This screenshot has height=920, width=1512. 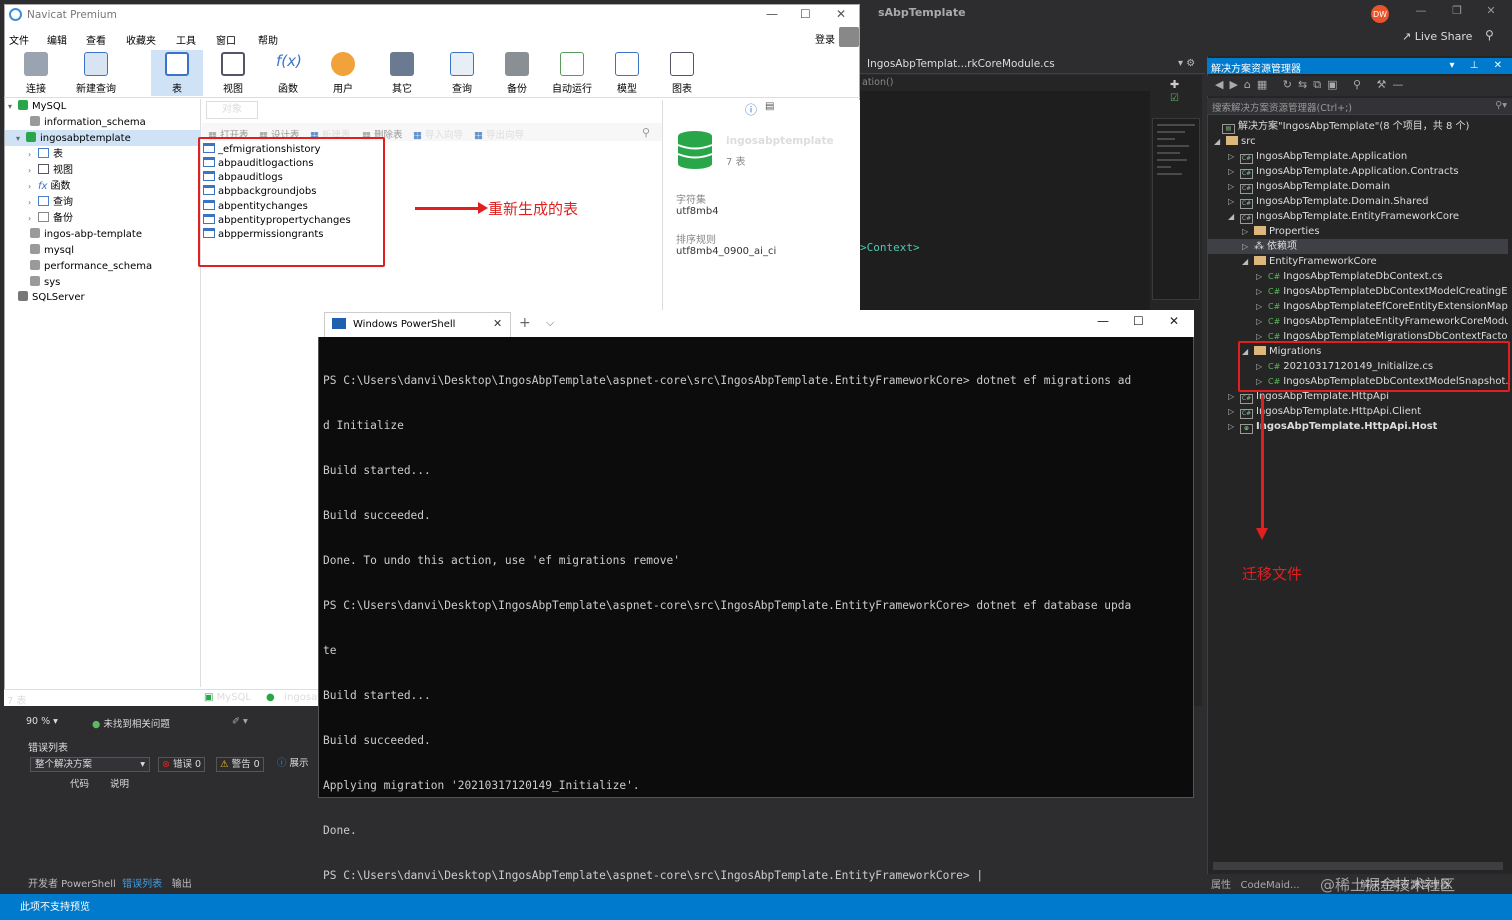 I want to click on menu-window: 窗口, so click(x=226, y=39).